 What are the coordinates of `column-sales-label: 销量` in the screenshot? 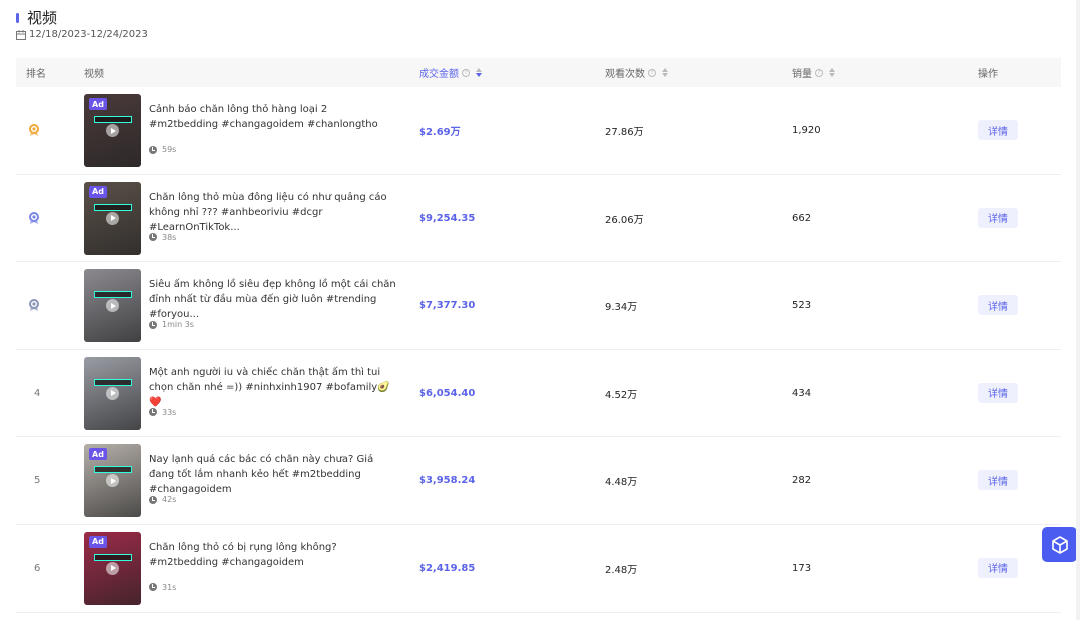 It's located at (802, 74).